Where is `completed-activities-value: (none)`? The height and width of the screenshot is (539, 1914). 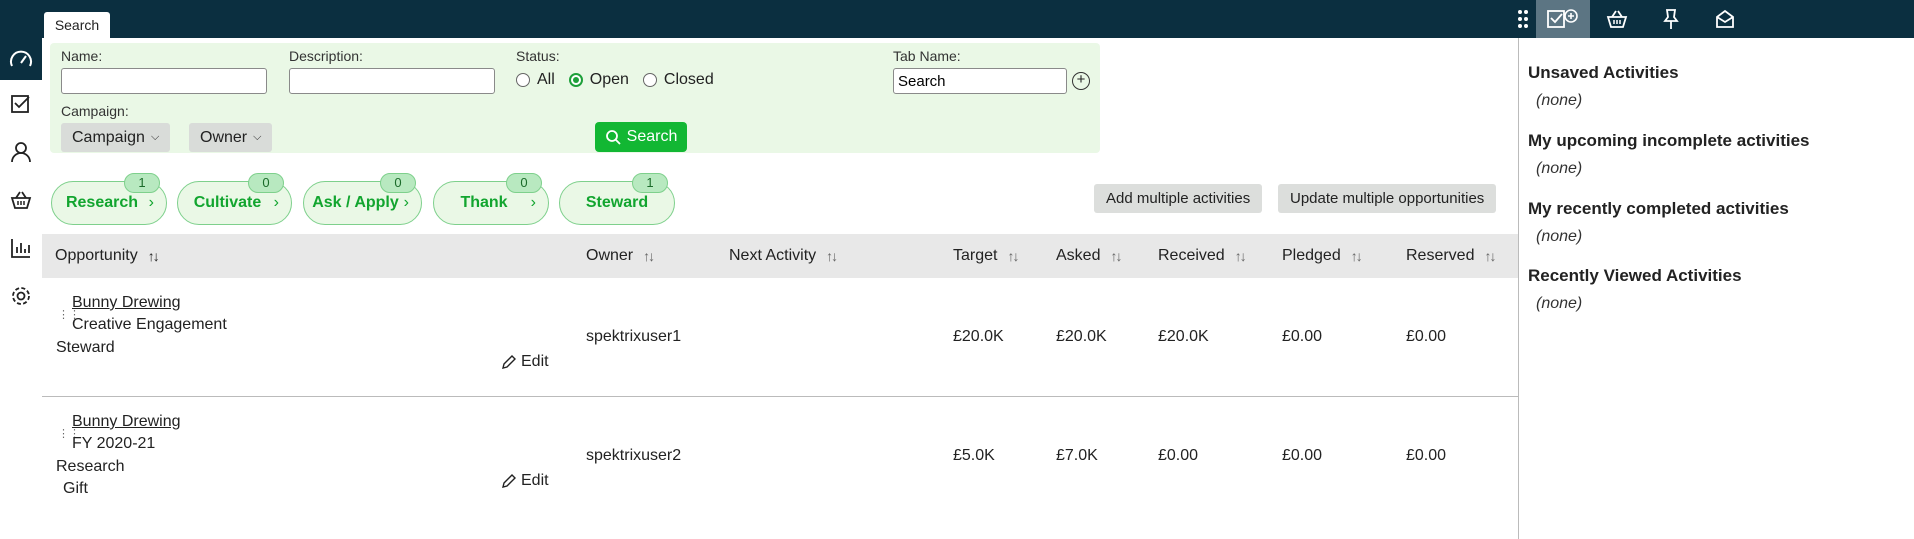
completed-activities-value: (none) is located at coordinates (1559, 236).